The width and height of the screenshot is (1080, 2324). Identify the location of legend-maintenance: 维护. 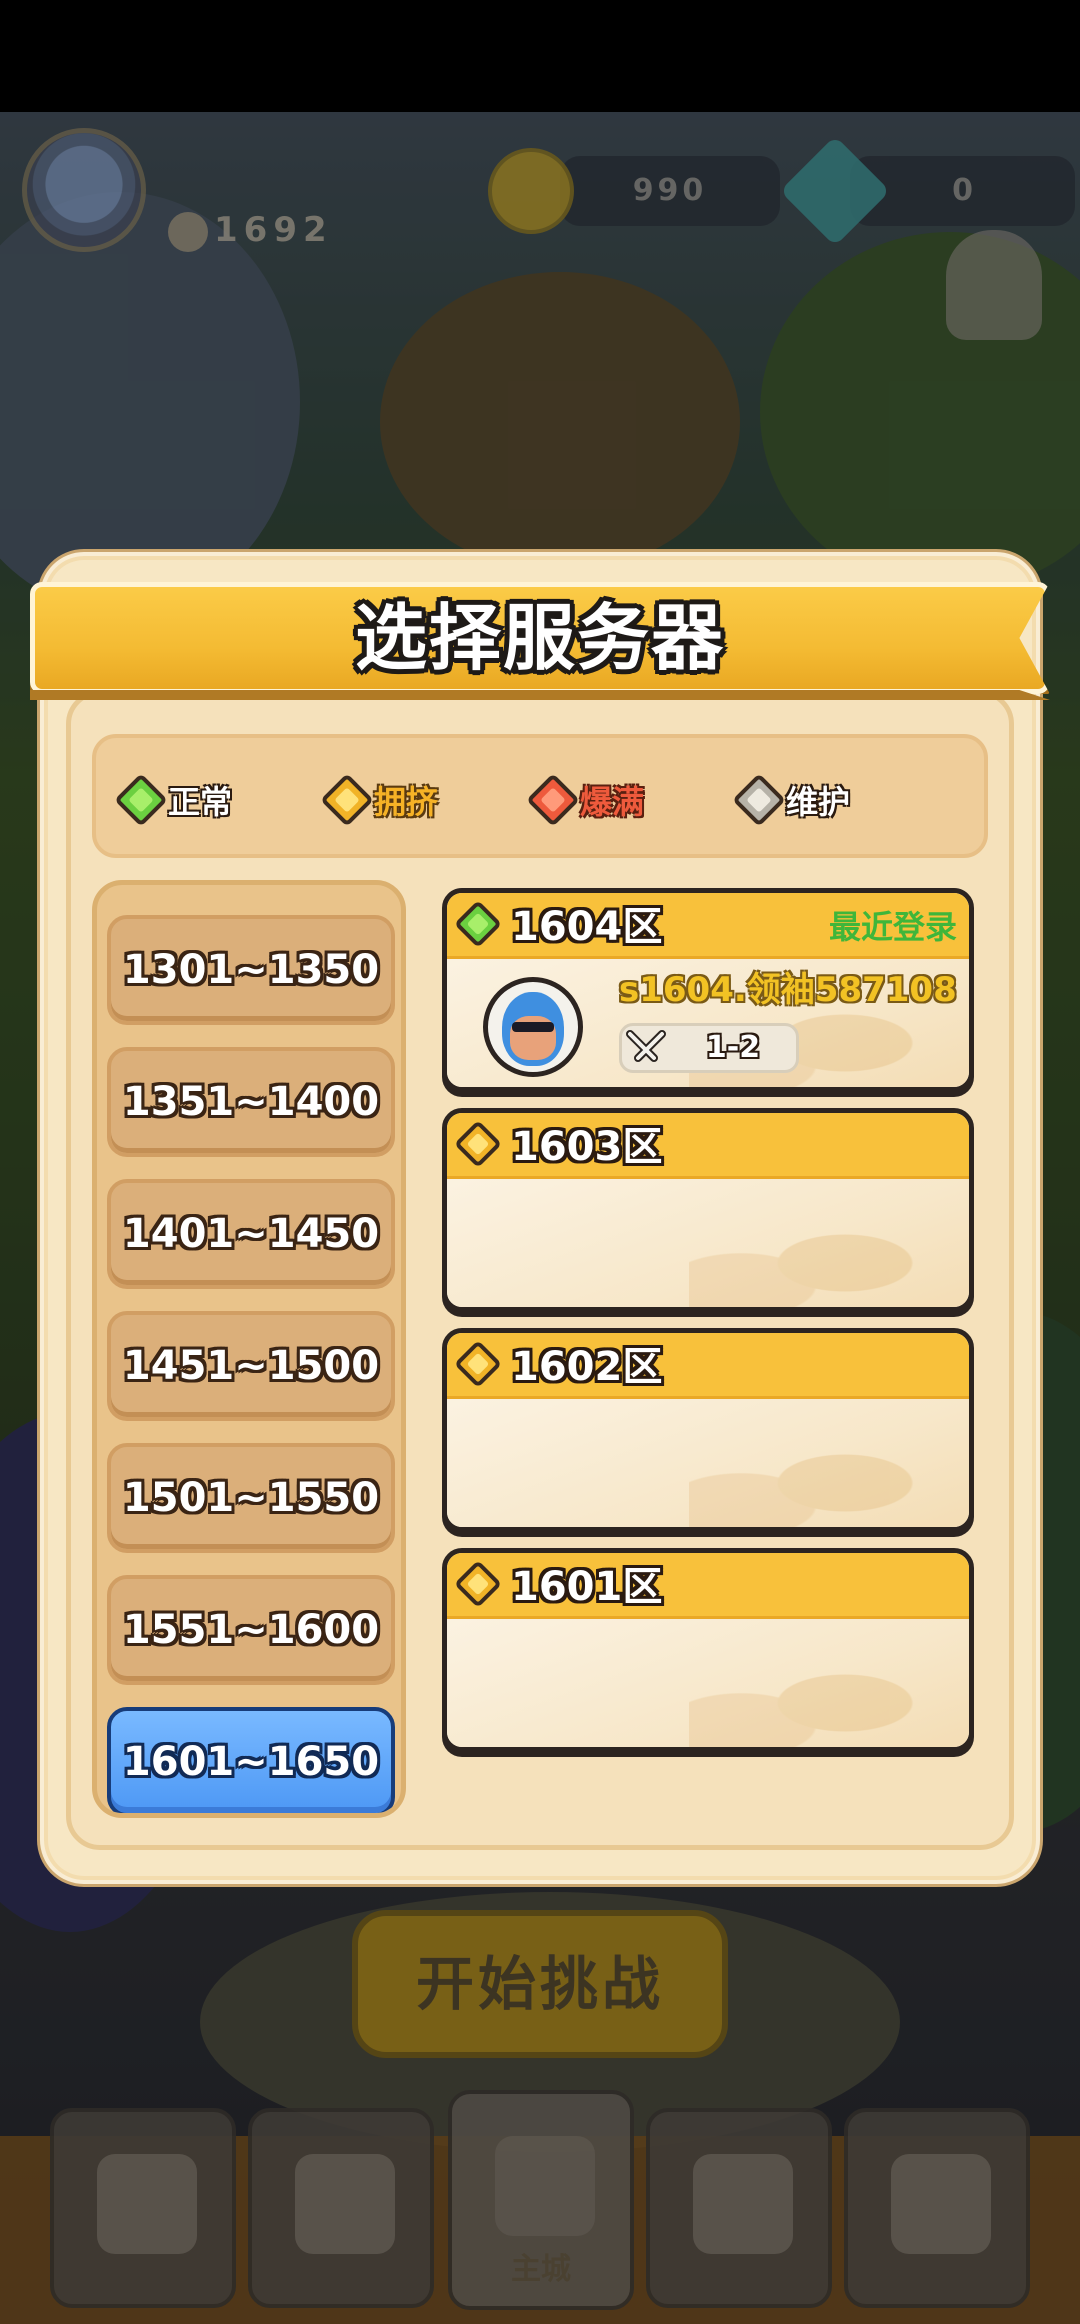
(791, 800).